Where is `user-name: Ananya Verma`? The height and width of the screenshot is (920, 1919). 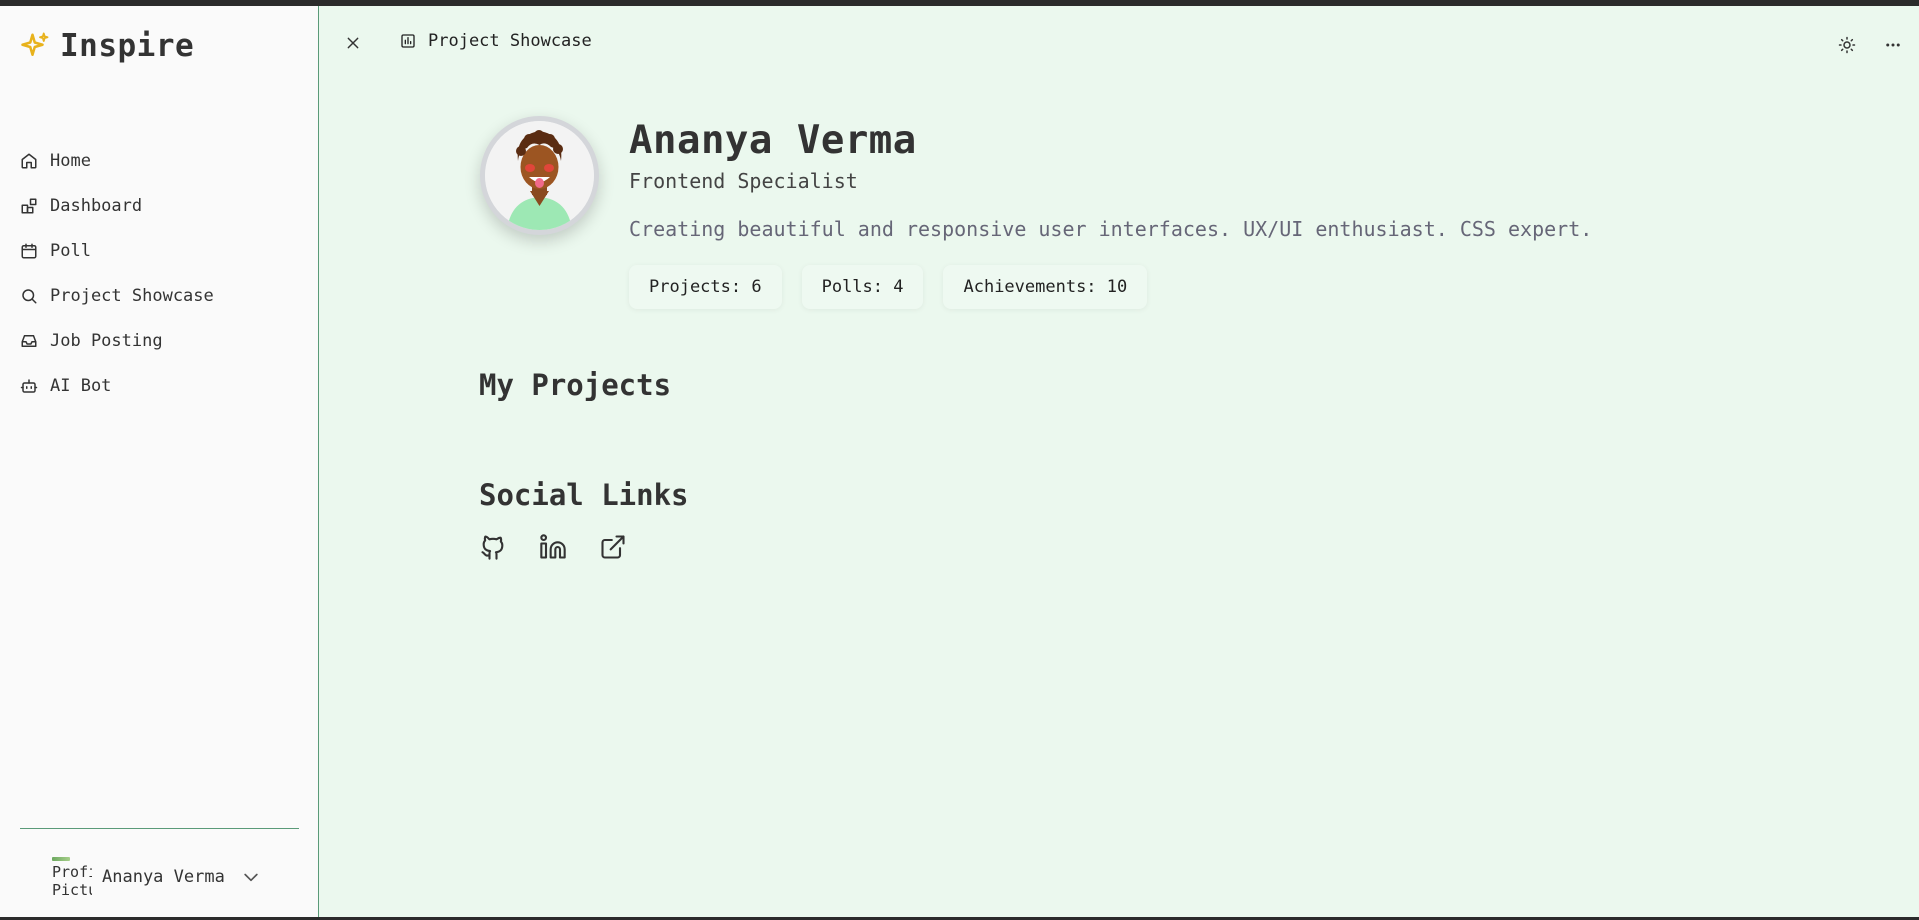
user-name: Ananya Verma is located at coordinates (163, 877).